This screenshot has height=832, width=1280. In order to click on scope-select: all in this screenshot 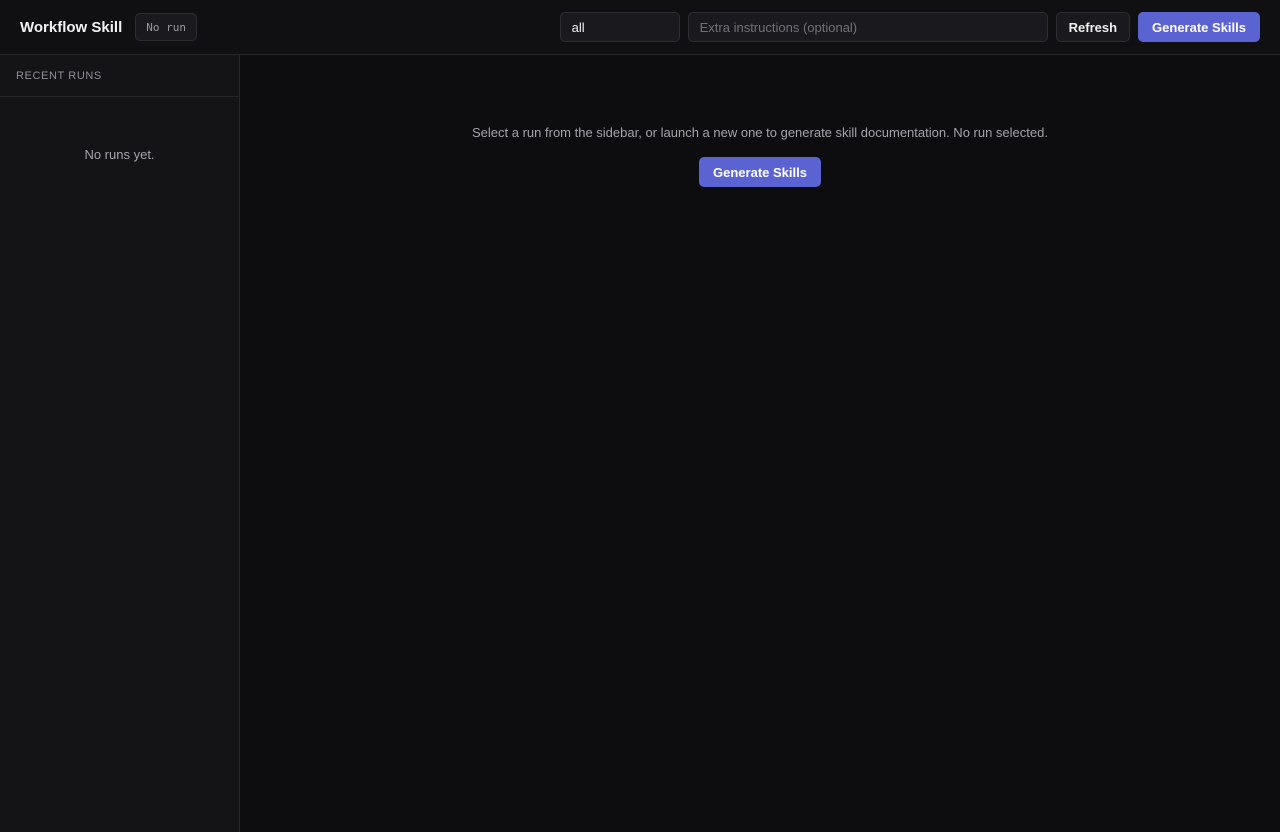, I will do `click(619, 27)`.